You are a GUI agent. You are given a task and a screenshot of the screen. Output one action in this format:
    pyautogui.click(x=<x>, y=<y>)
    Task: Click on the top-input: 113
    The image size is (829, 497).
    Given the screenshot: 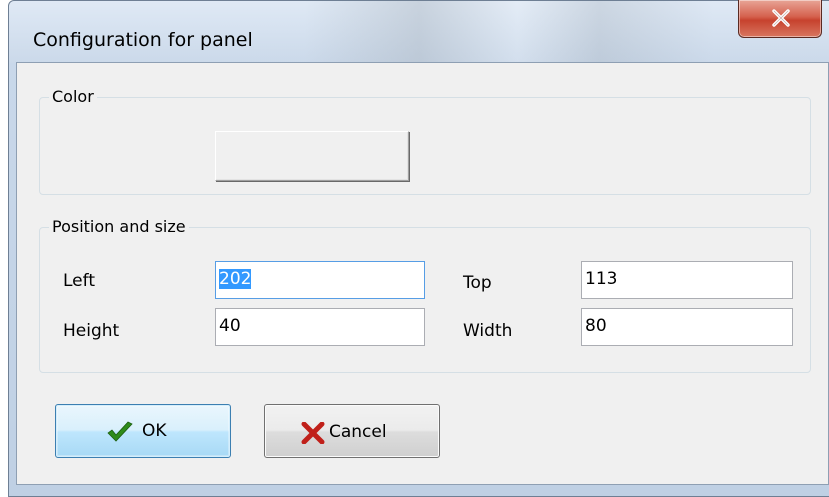 What is the action you would take?
    pyautogui.click(x=687, y=280)
    